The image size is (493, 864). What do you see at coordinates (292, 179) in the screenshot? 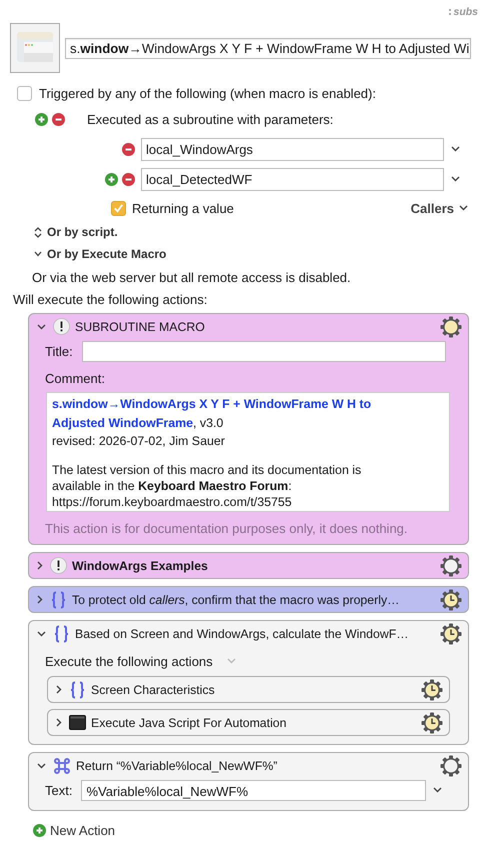
I see `parameter-field: local_DetectedWF` at bounding box center [292, 179].